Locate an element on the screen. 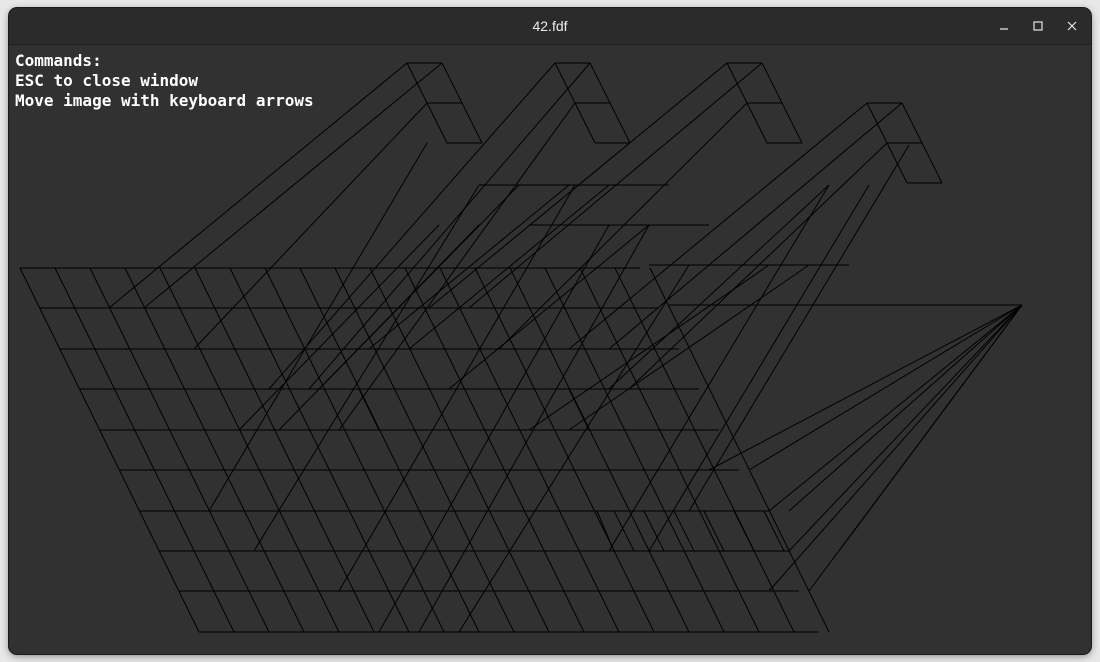 The width and height of the screenshot is (1100, 662). commands-esc: ESC to close window is located at coordinates (107, 80).